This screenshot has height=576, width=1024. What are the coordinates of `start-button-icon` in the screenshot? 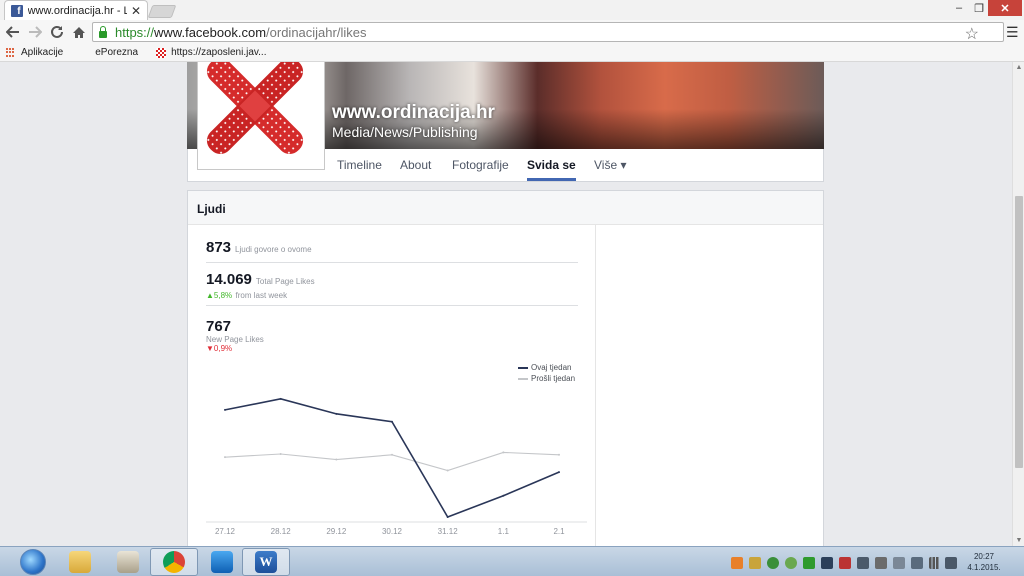 It's located at (33, 562).